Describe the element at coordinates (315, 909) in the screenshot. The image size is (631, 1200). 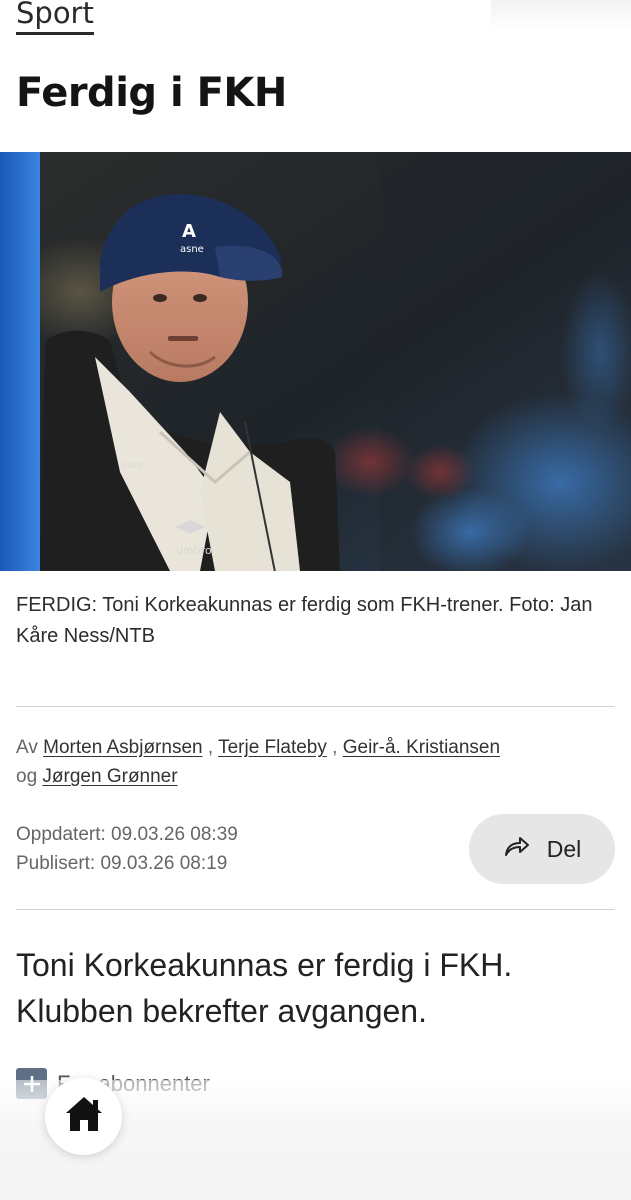
I see `divider-bottom` at that location.